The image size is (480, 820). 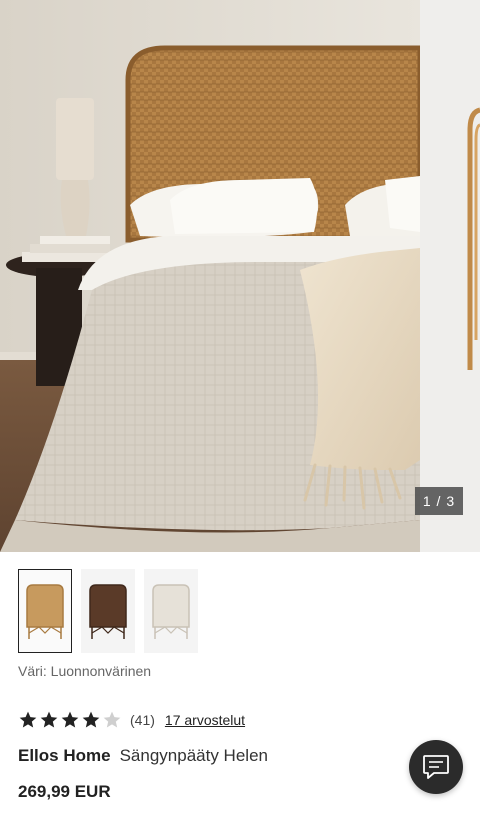 What do you see at coordinates (142, 720) in the screenshot?
I see `rating-count: (41)` at bounding box center [142, 720].